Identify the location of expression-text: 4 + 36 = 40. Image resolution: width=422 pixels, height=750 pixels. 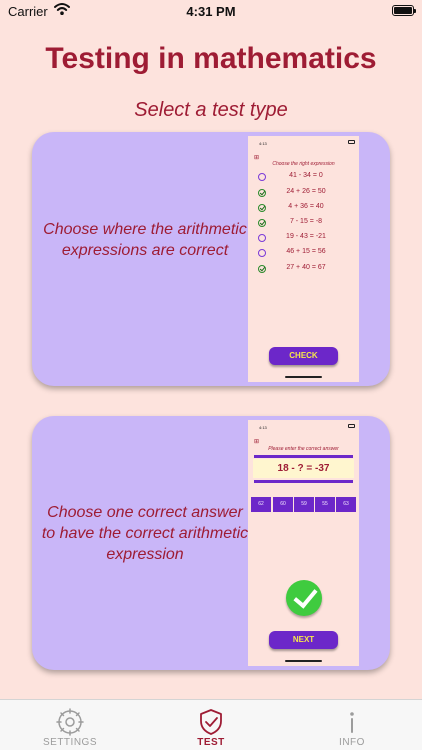
(306, 206).